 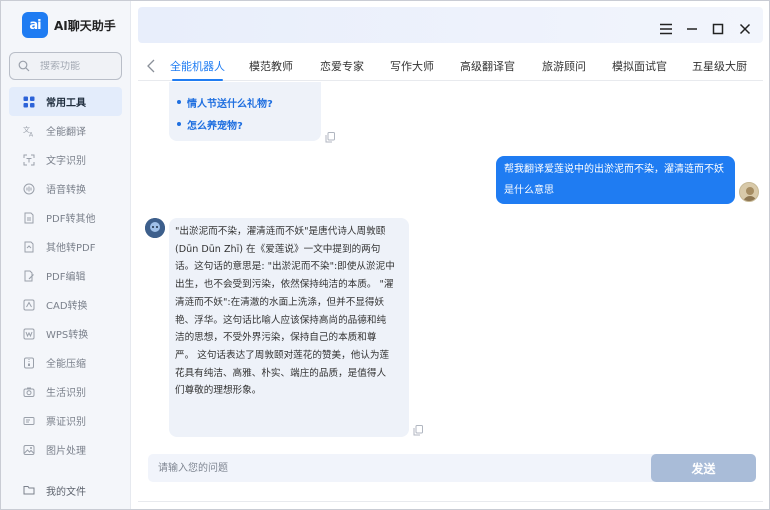 I want to click on pdf-convert-icon, so click(x=29, y=217).